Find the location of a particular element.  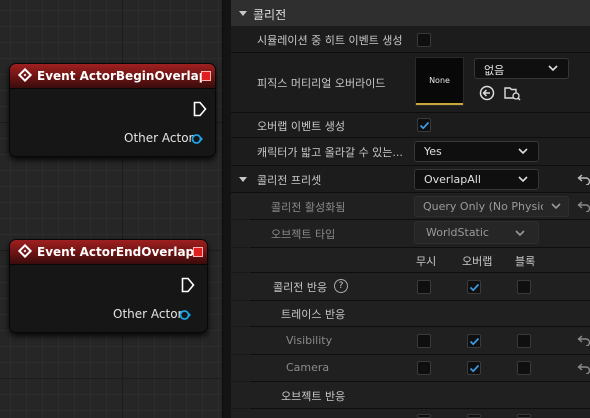

row-label: 트레이스 반응 is located at coordinates (313, 314).